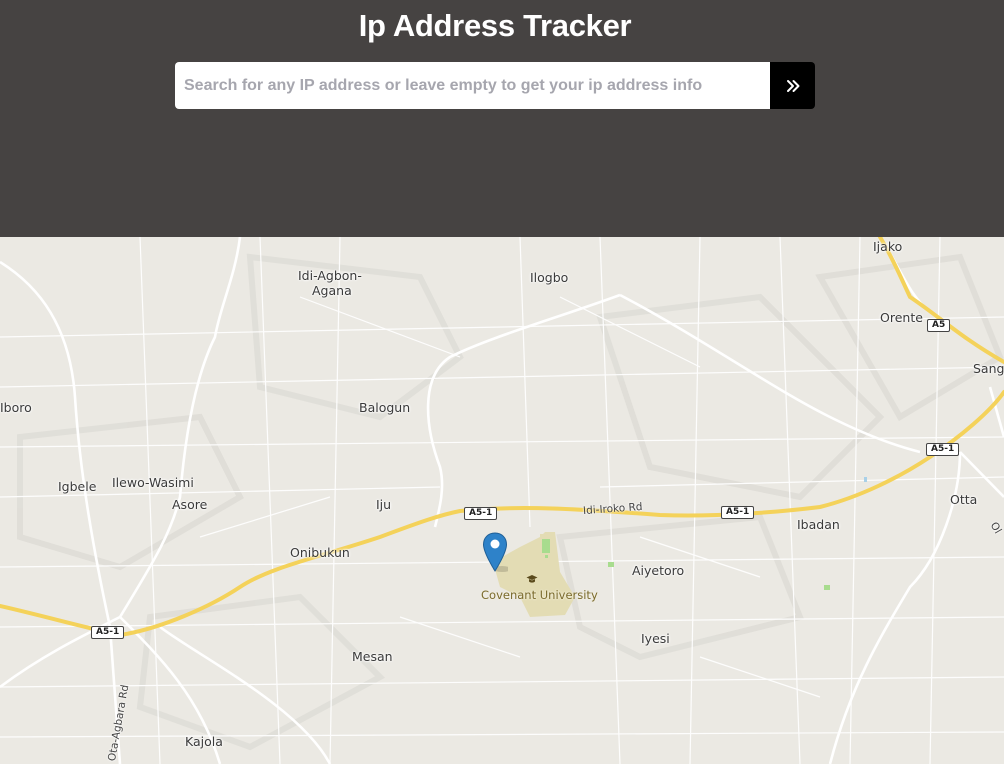  Describe the element at coordinates (385, 407) in the screenshot. I see `place-label-balogun: Balogun` at that location.